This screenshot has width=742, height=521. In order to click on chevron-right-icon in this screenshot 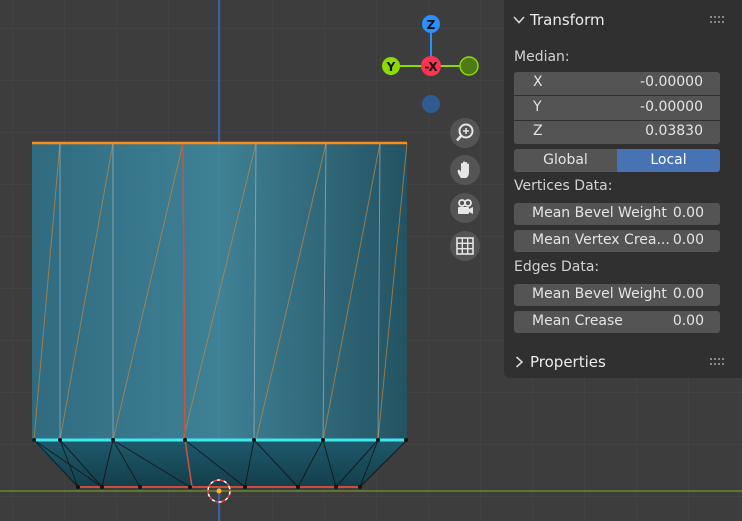, I will do `click(519, 362)`.